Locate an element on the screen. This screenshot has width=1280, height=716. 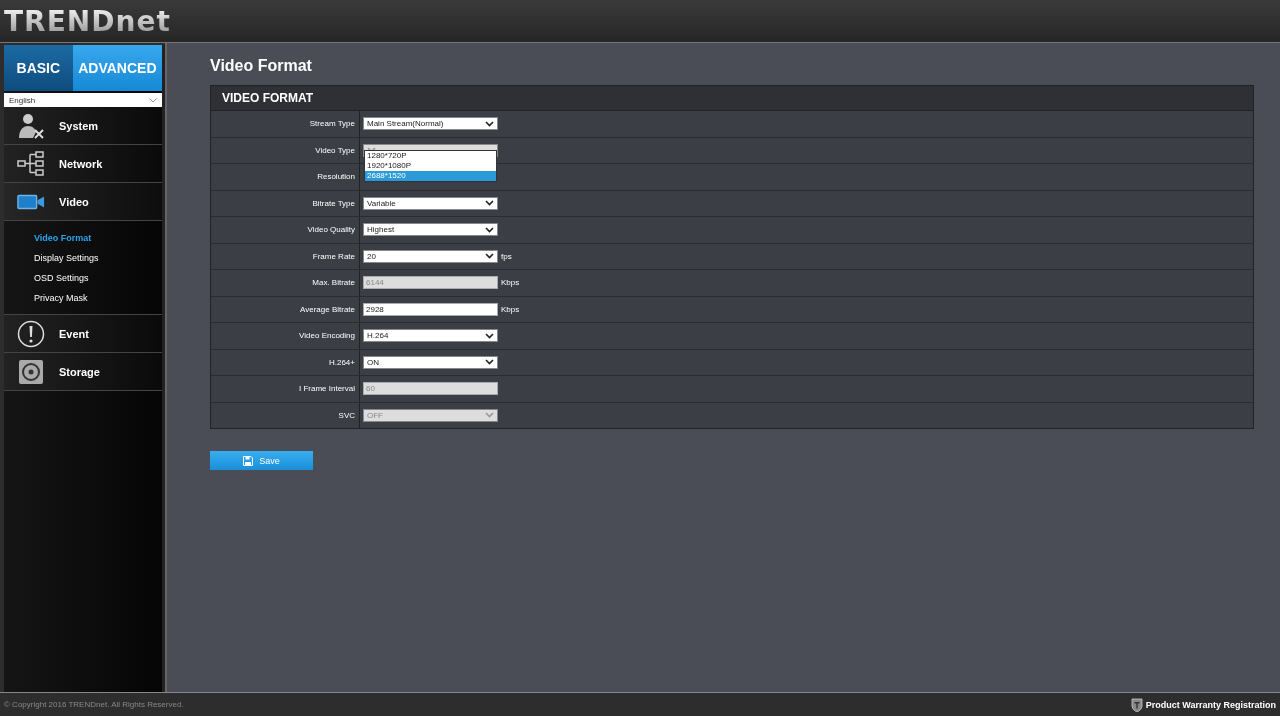
nav-item: Network is located at coordinates (83, 164).